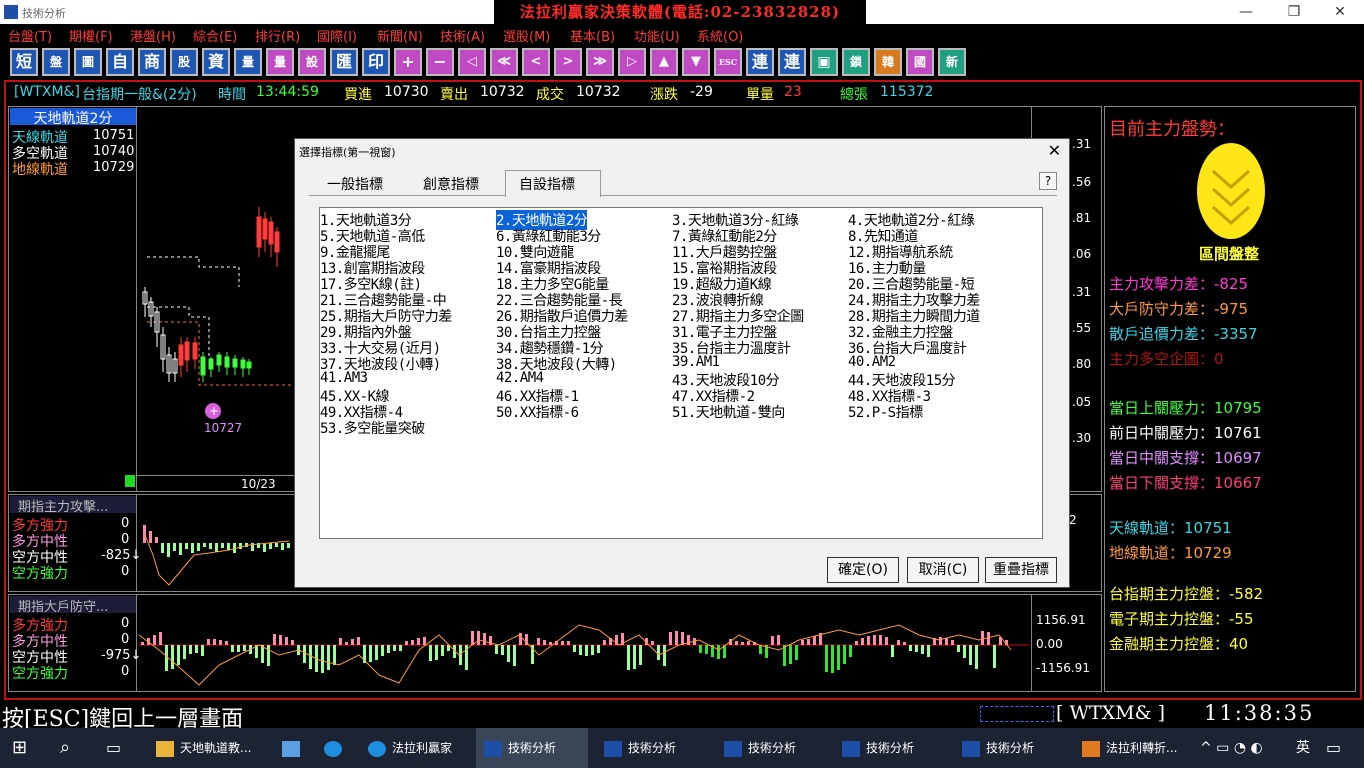  What do you see at coordinates (888, 62) in the screenshot?
I see `tool-korea-button: 韓` at bounding box center [888, 62].